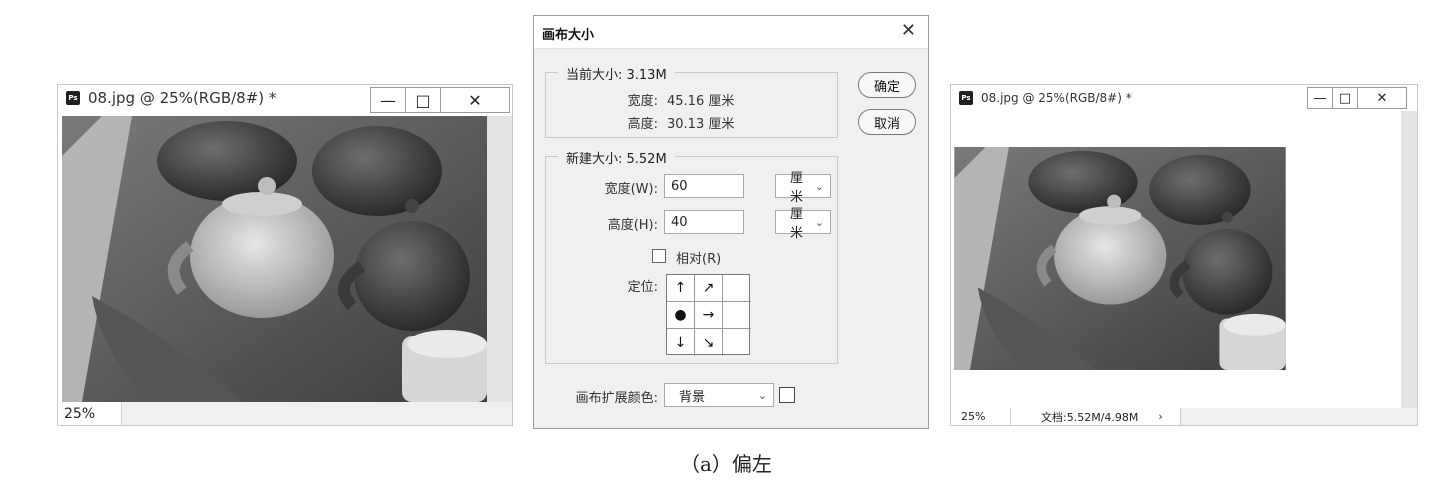  I want to click on ok-button-label: 确定, so click(886, 87).